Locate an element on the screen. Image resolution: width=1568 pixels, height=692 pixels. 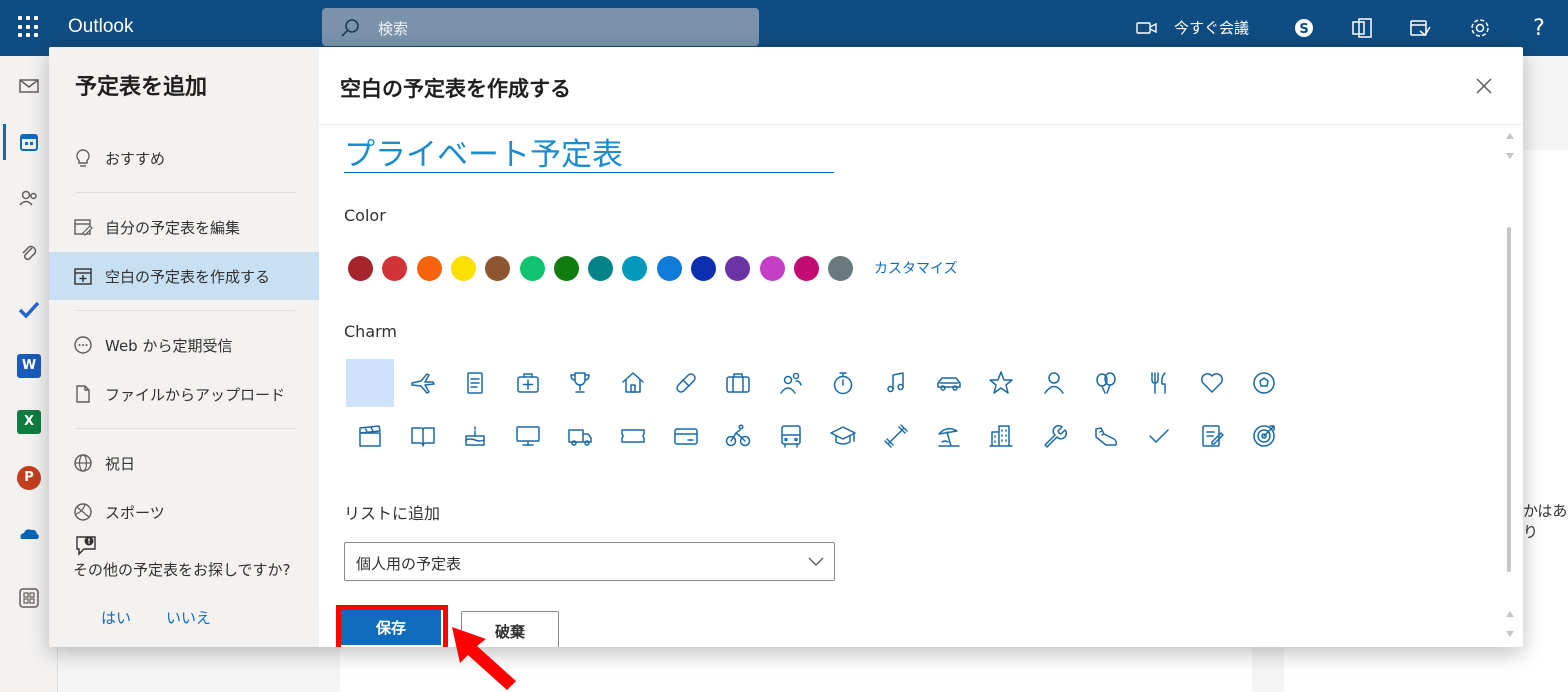
home-icon is located at coordinates (633, 382).